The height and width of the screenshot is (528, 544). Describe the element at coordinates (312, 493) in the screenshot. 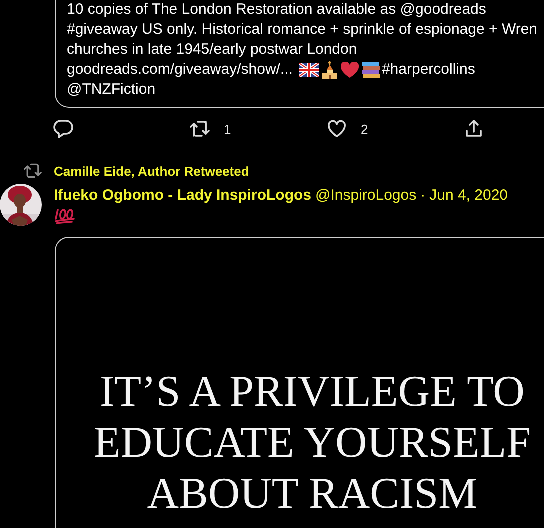

I see `image-text: ABOUT RACISM` at that location.